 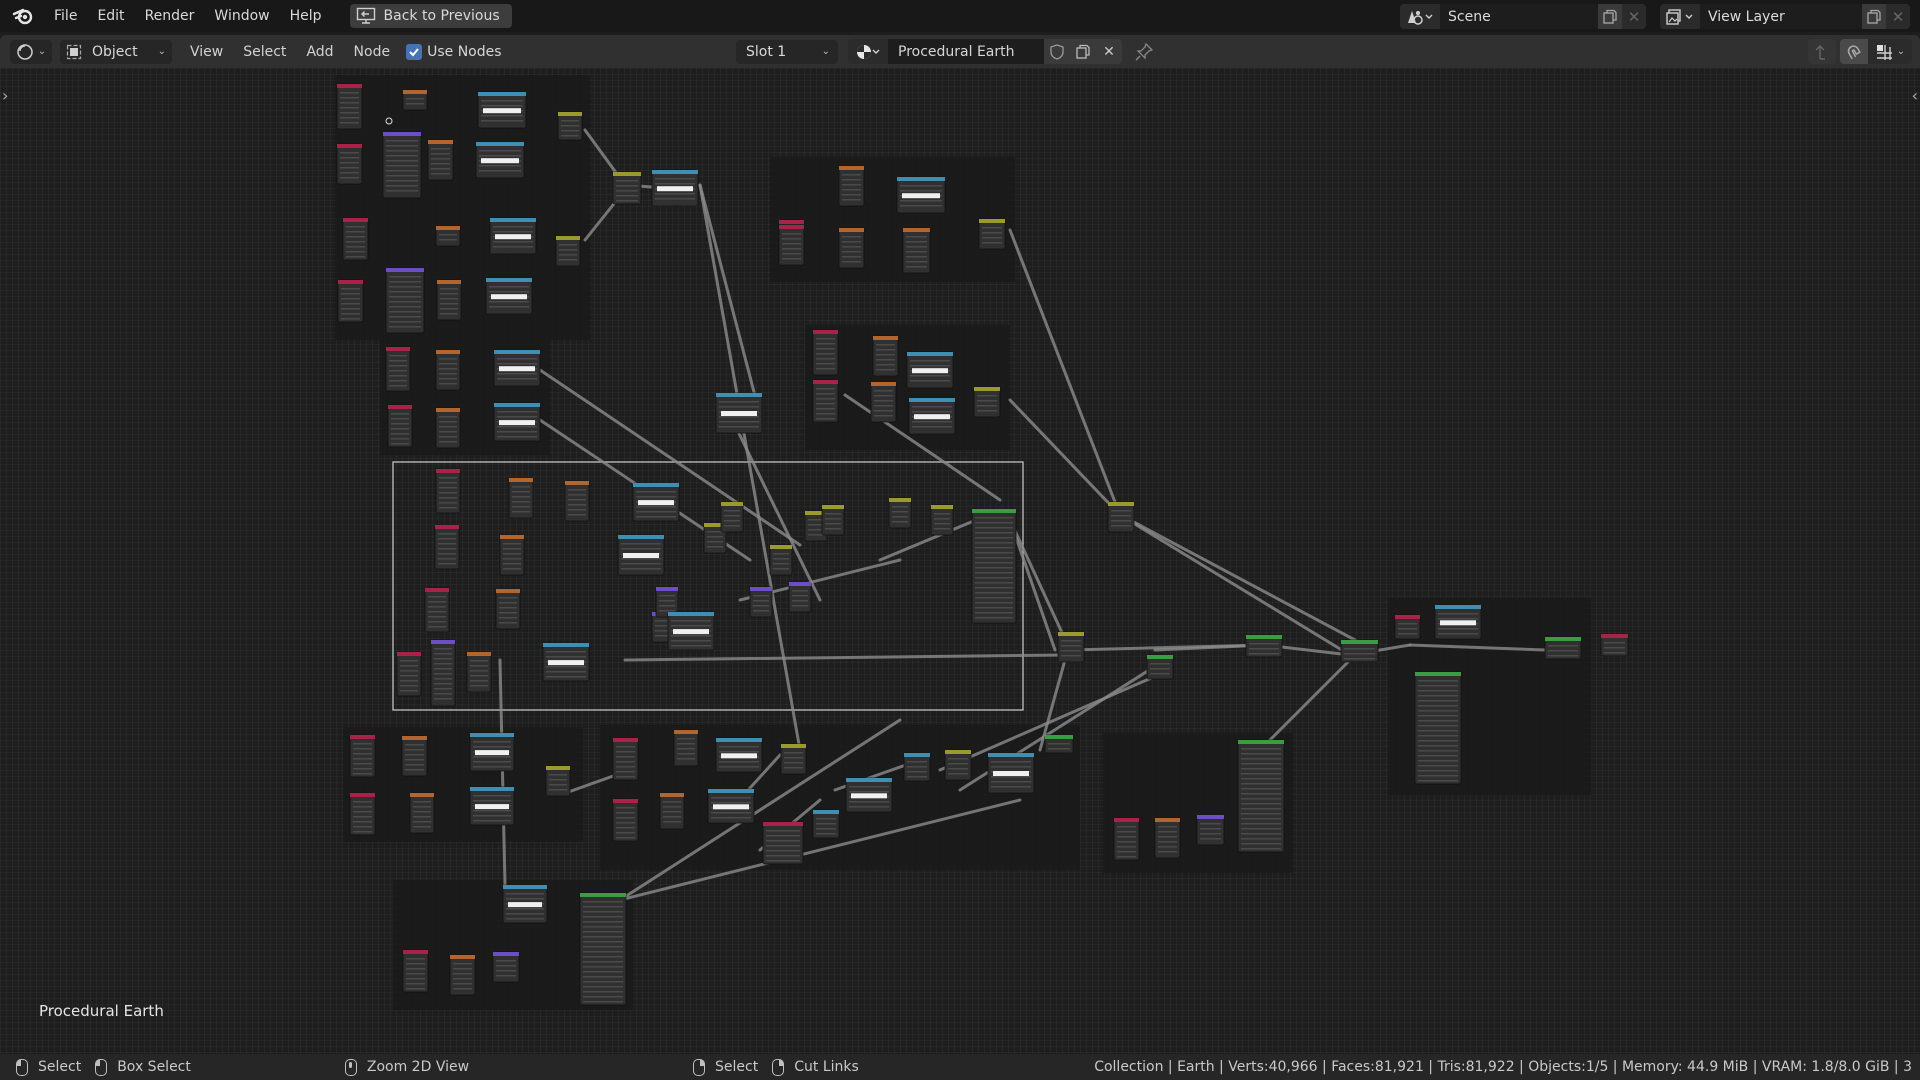 I want to click on menu-file: File, so click(x=65, y=16).